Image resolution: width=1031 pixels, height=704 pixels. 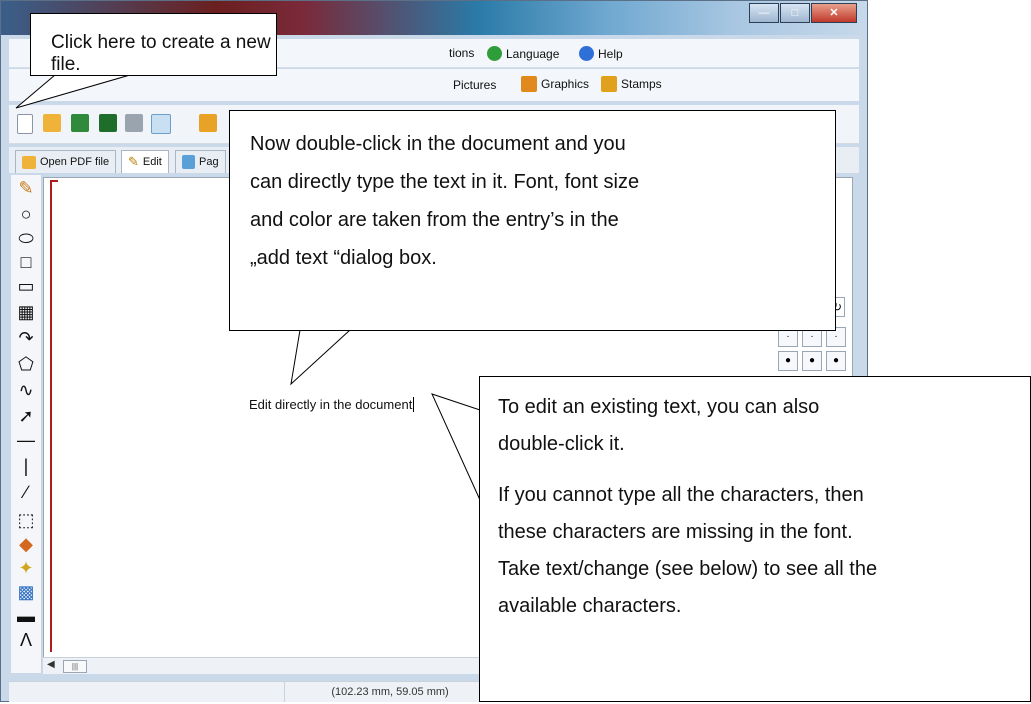 I want to click on pictures-label: Pictures, so click(x=475, y=85).